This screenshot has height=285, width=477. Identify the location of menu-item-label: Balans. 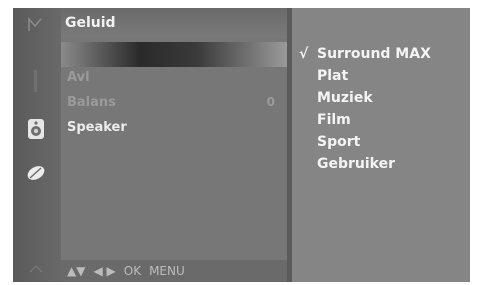
(91, 102).